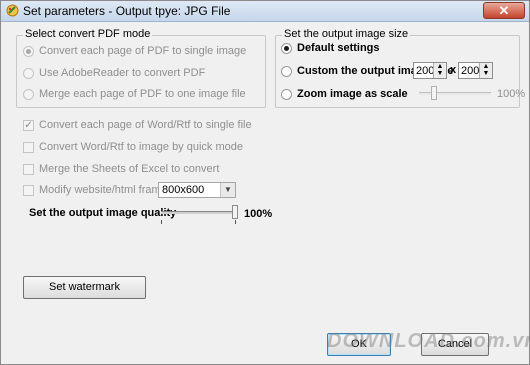 The height and width of the screenshot is (365, 530). I want to click on size-option-label: Default settings, so click(338, 48).